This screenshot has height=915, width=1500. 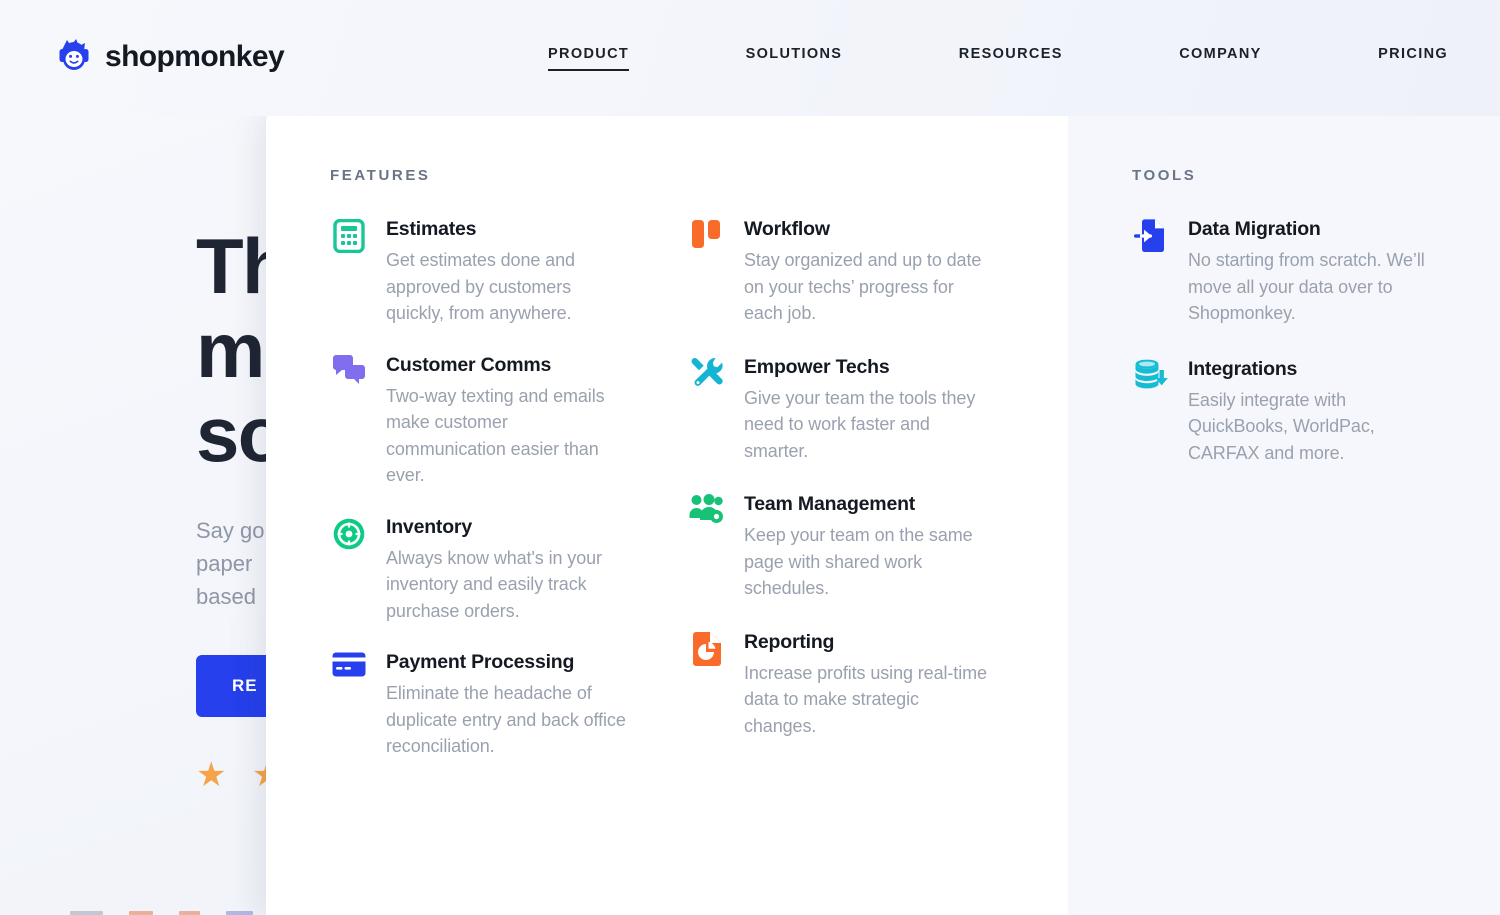 What do you see at coordinates (429, 526) in the screenshot?
I see `menu-item-title: Inventory` at bounding box center [429, 526].